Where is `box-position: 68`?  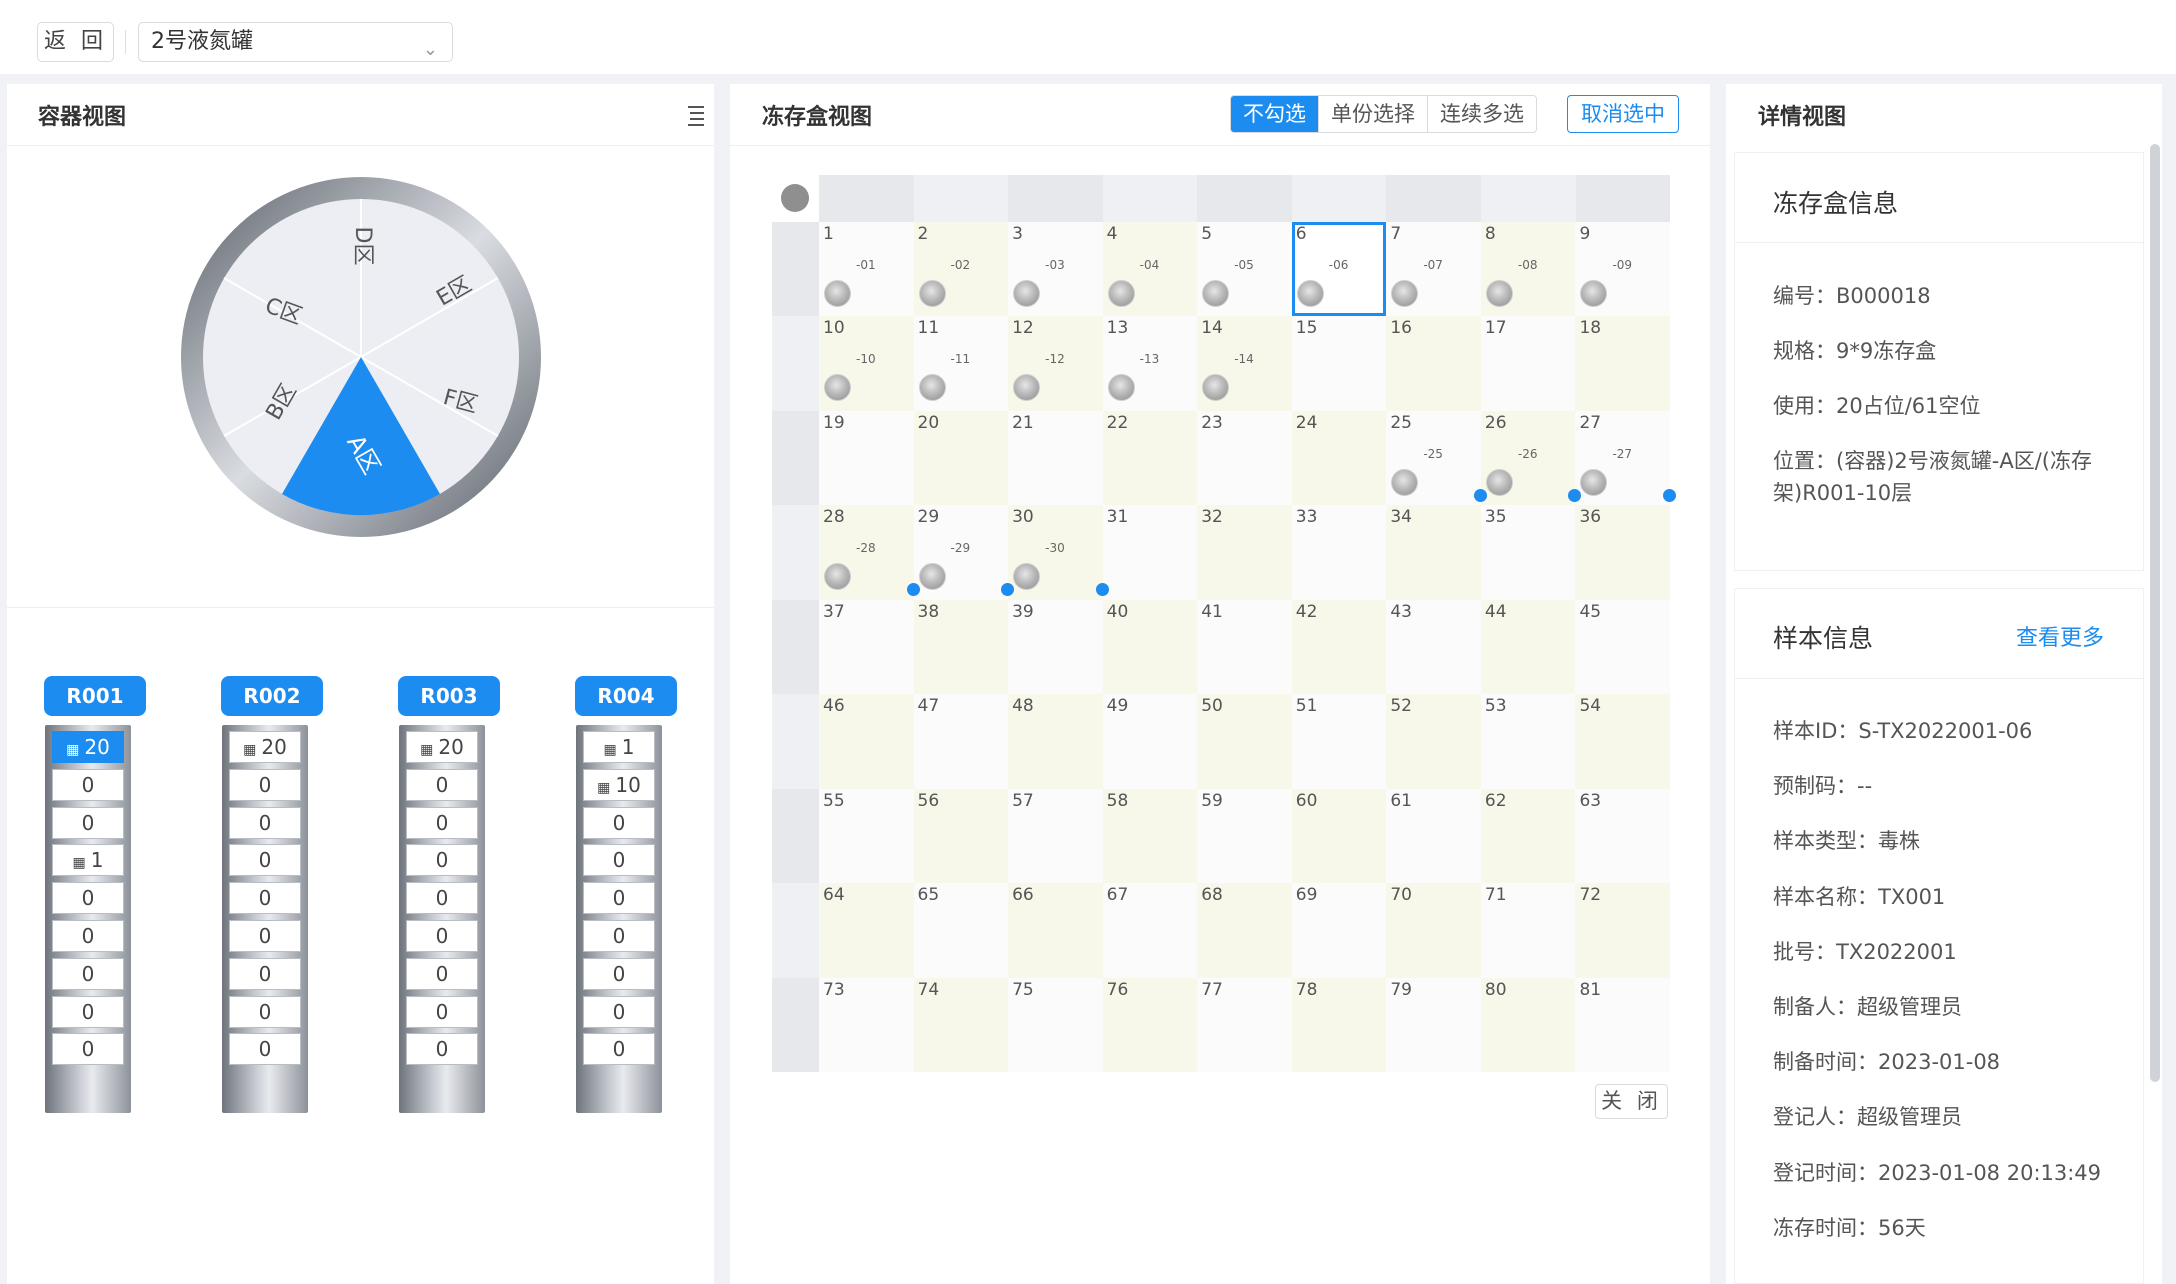 box-position: 68 is located at coordinates (1244, 930).